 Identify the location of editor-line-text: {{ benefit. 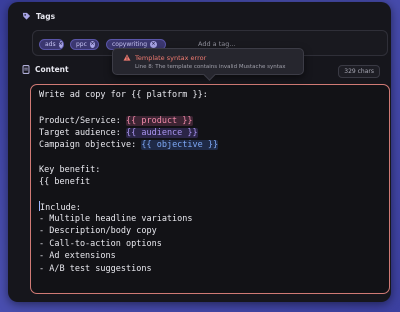
(65, 182).